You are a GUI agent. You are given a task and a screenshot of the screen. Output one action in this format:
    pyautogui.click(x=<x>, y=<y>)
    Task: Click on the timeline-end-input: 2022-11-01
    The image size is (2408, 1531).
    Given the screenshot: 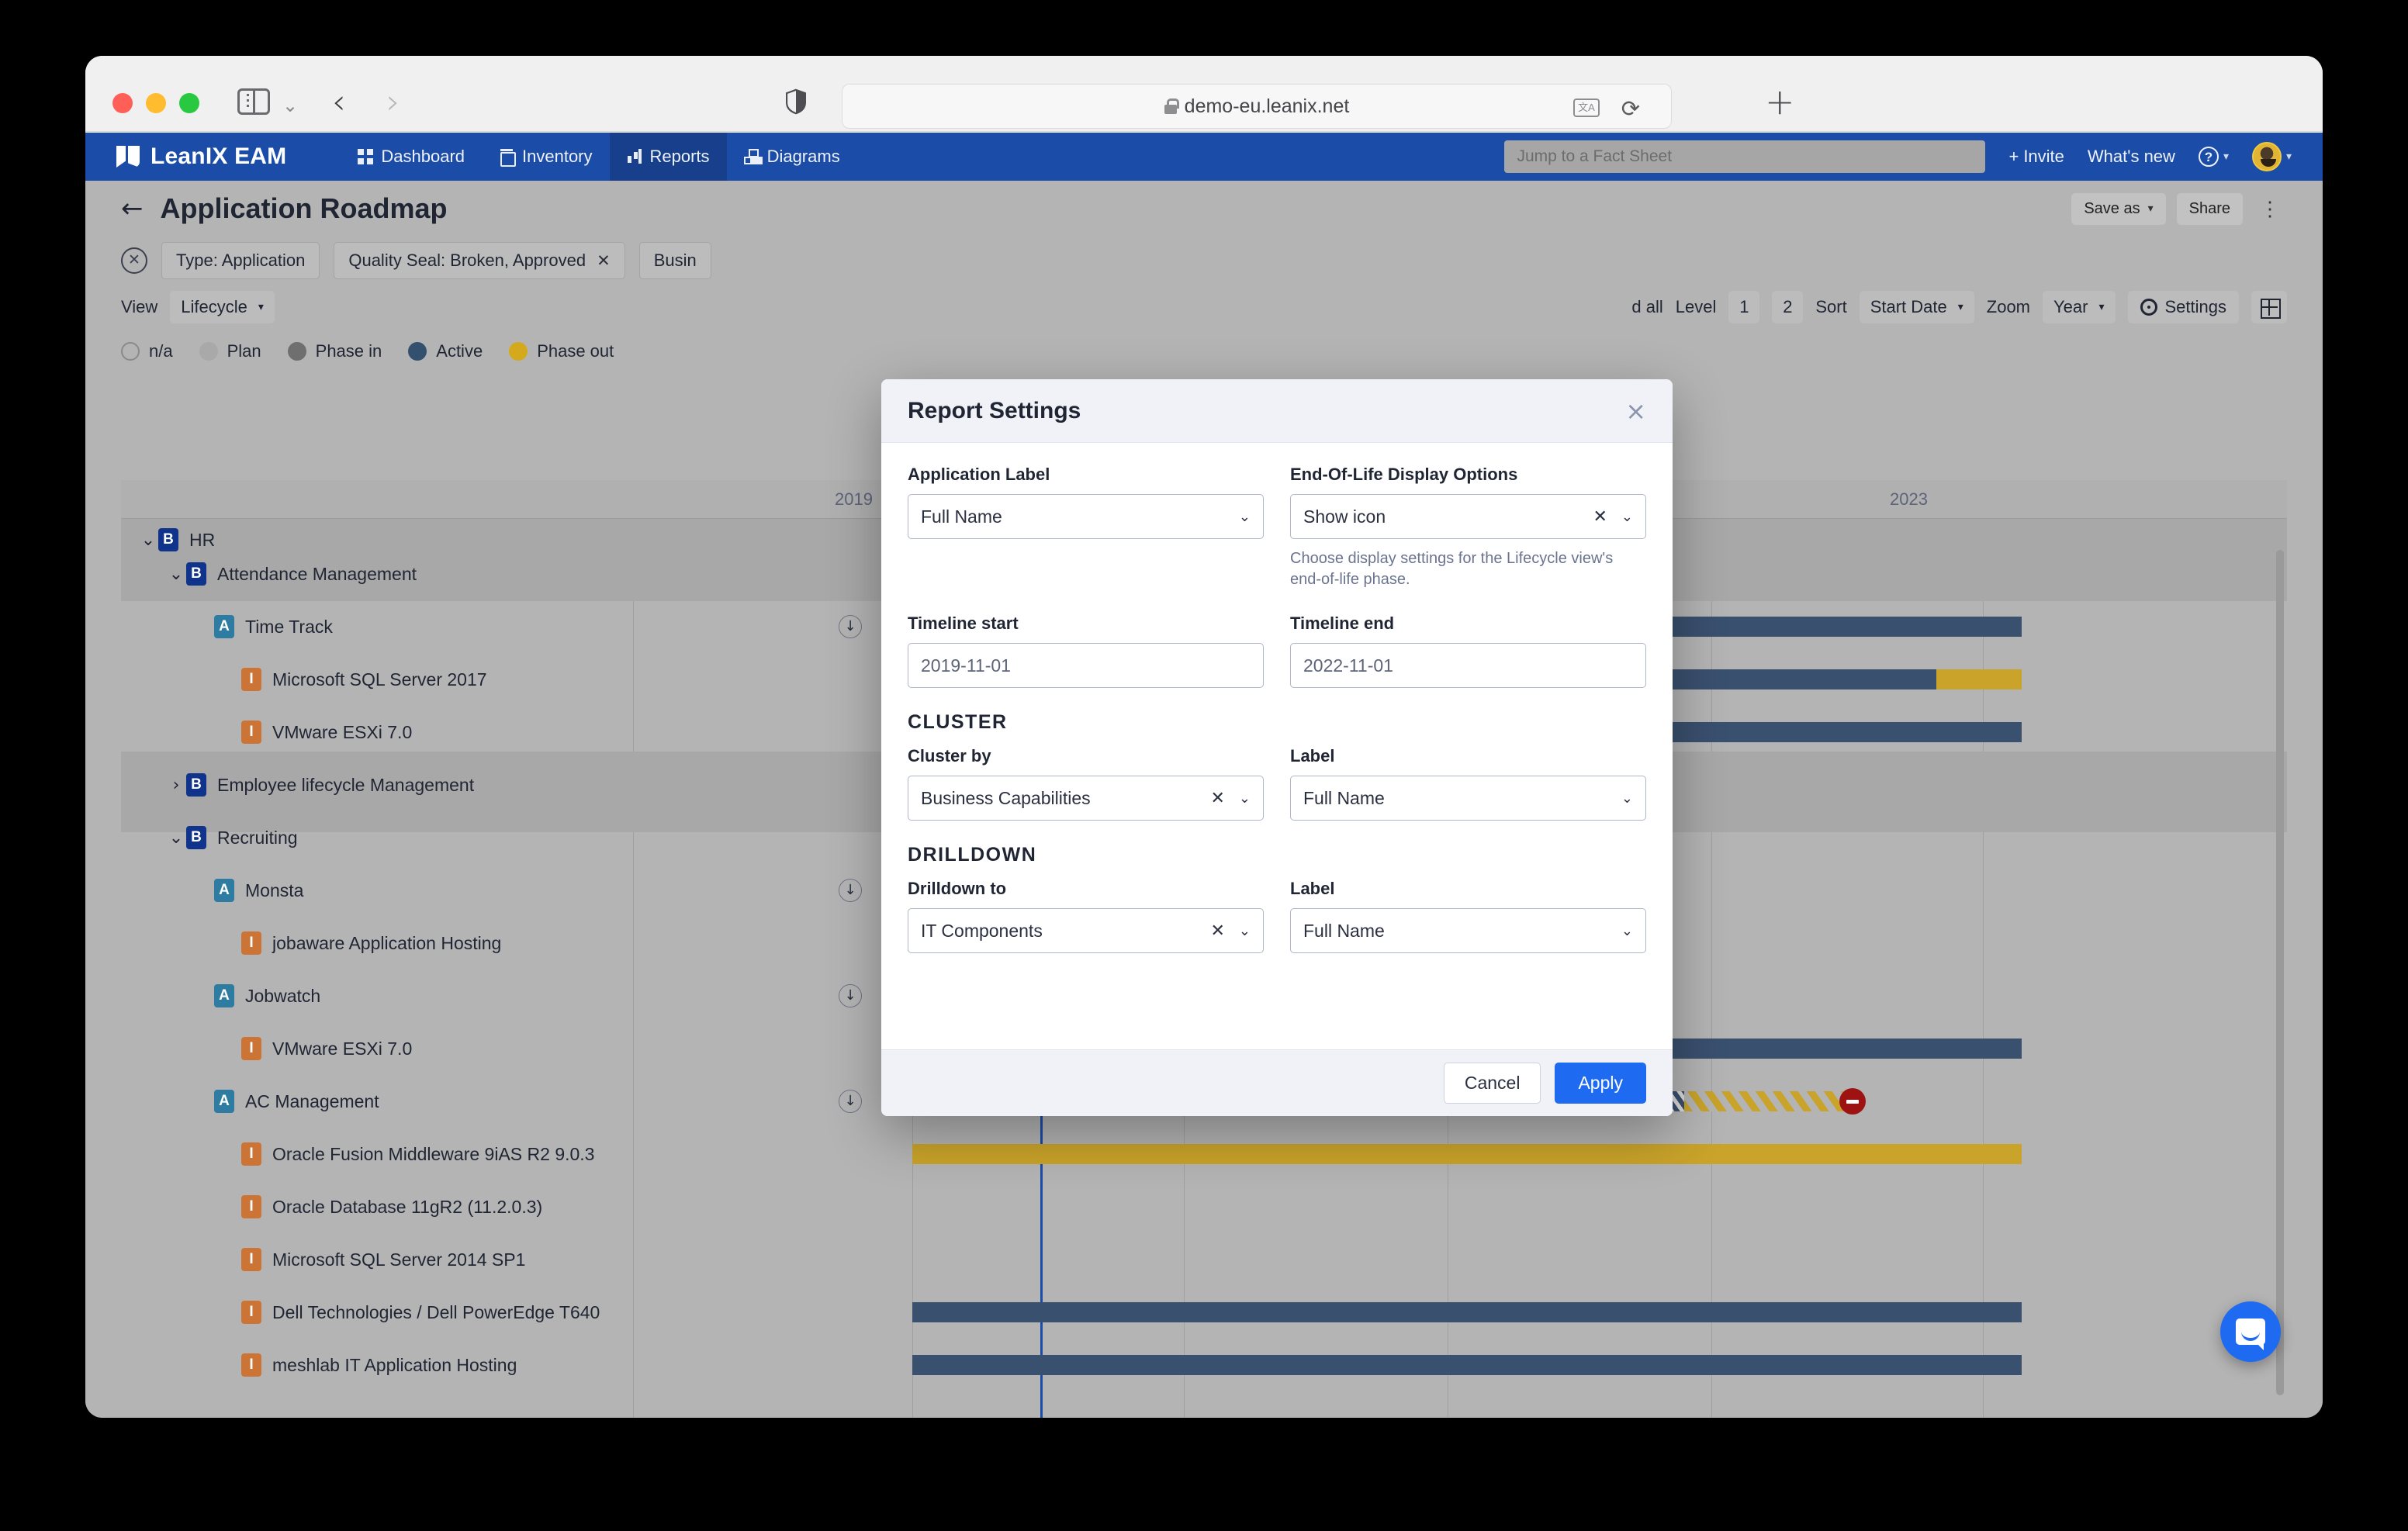 What is the action you would take?
    pyautogui.click(x=1468, y=665)
    